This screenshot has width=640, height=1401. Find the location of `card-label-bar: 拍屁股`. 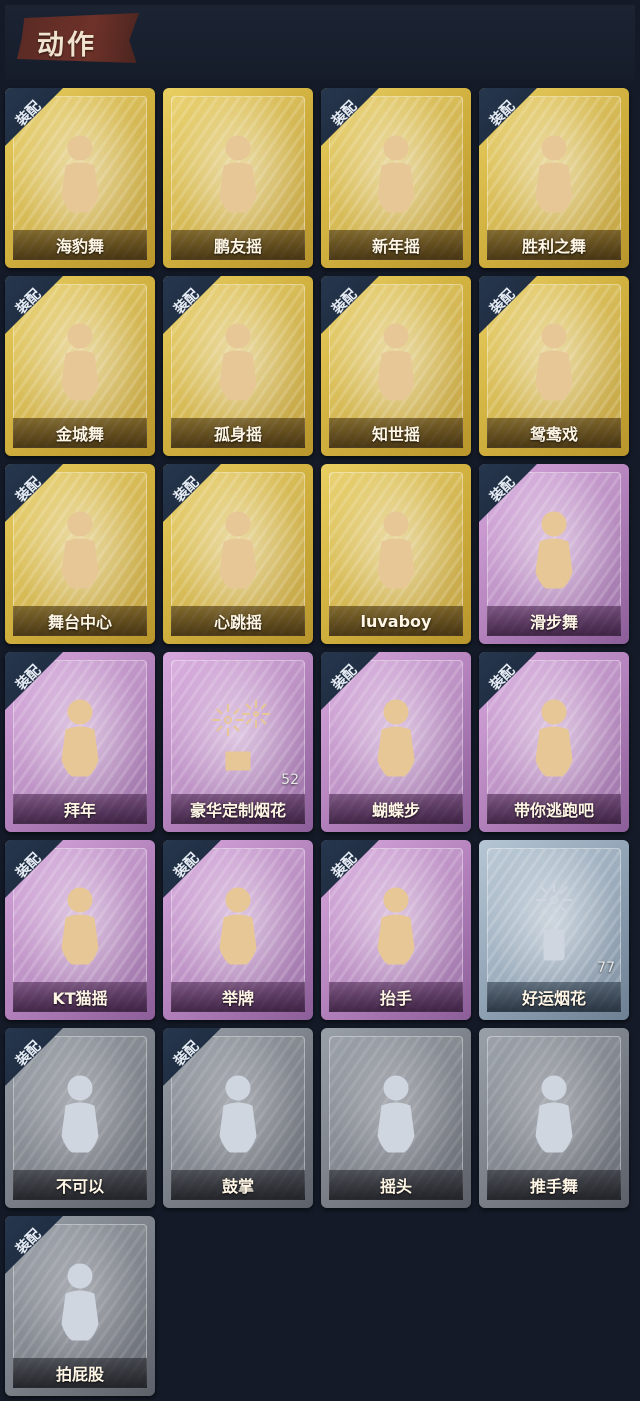

card-label-bar: 拍屁股 is located at coordinates (80, 1373).